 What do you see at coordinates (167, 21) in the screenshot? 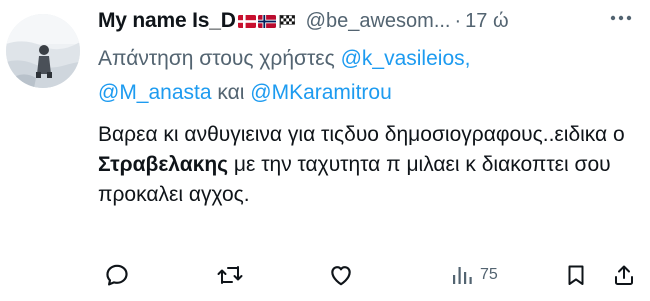
I see `display-name: My name Is_D` at bounding box center [167, 21].